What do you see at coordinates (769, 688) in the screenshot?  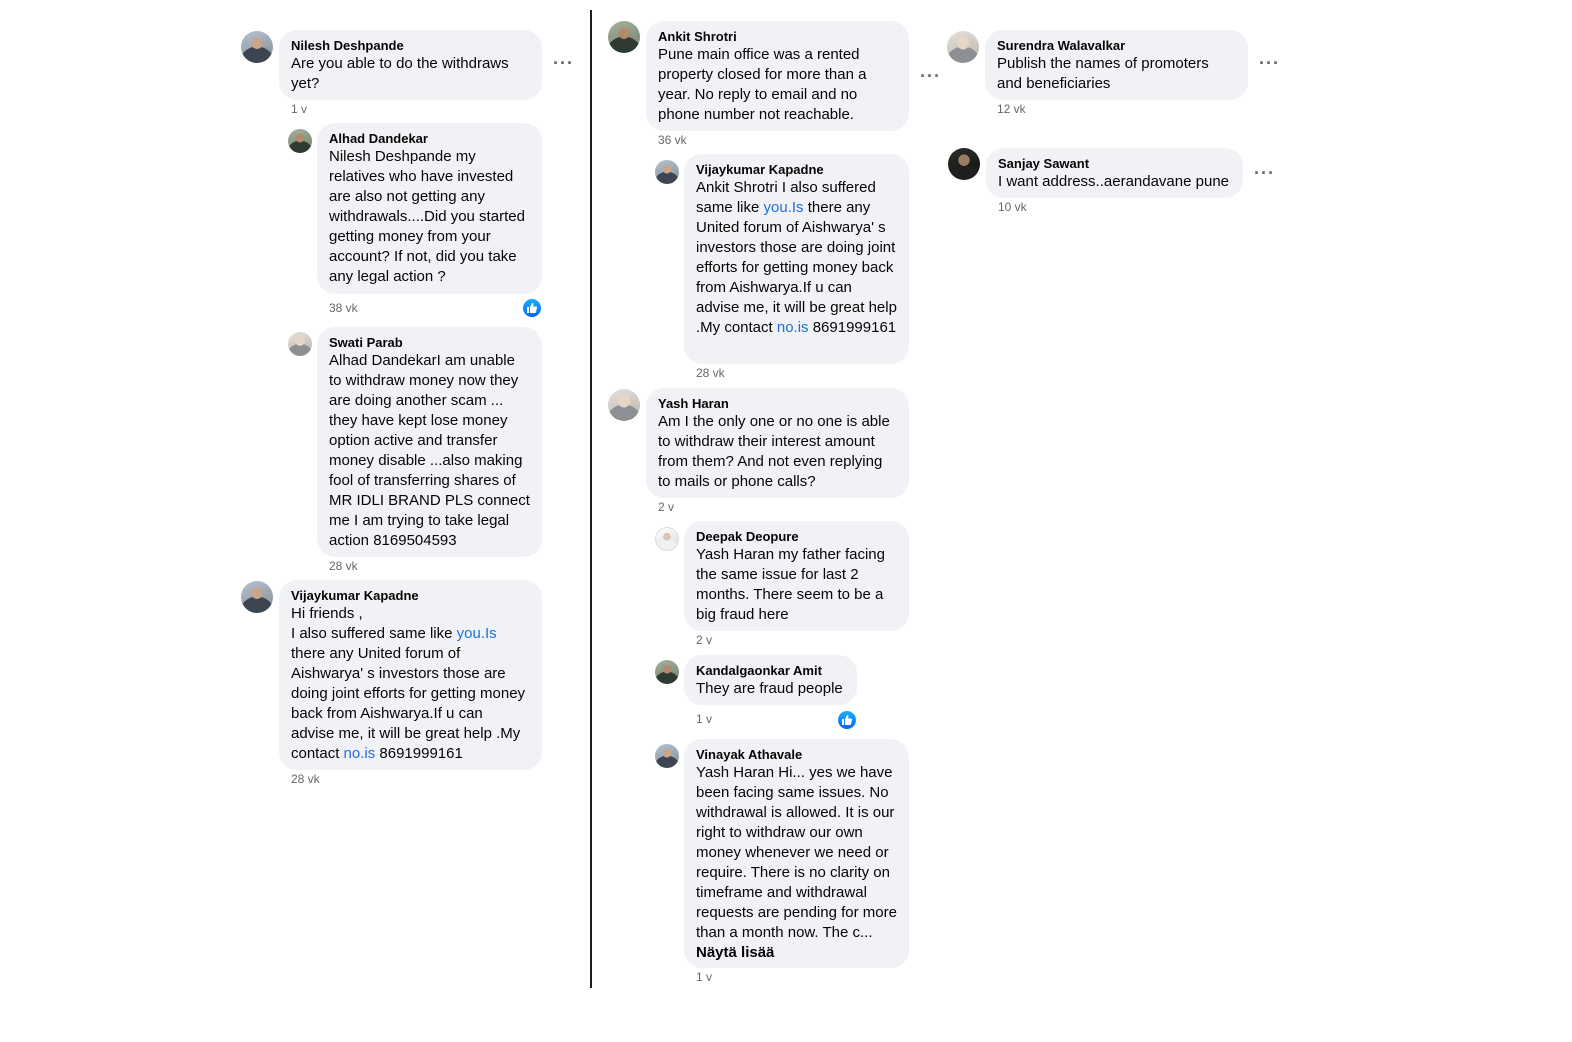 I see `comment-text: They are fraud people` at bounding box center [769, 688].